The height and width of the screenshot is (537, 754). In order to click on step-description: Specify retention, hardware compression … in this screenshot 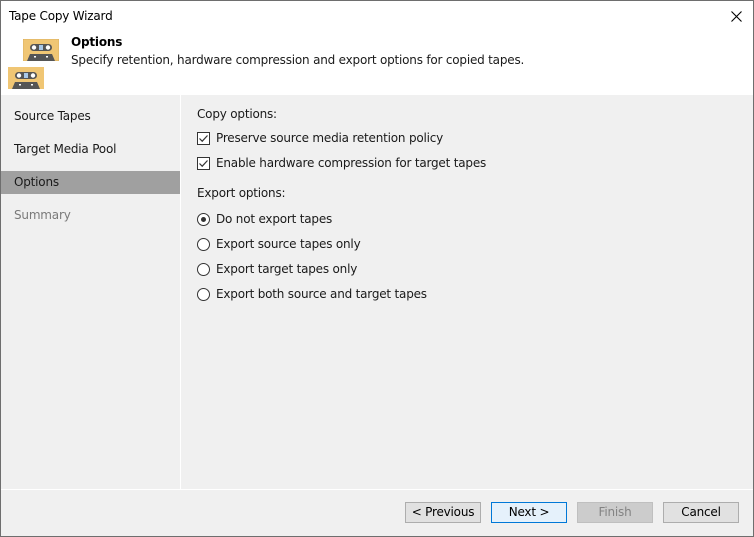, I will do `click(298, 60)`.